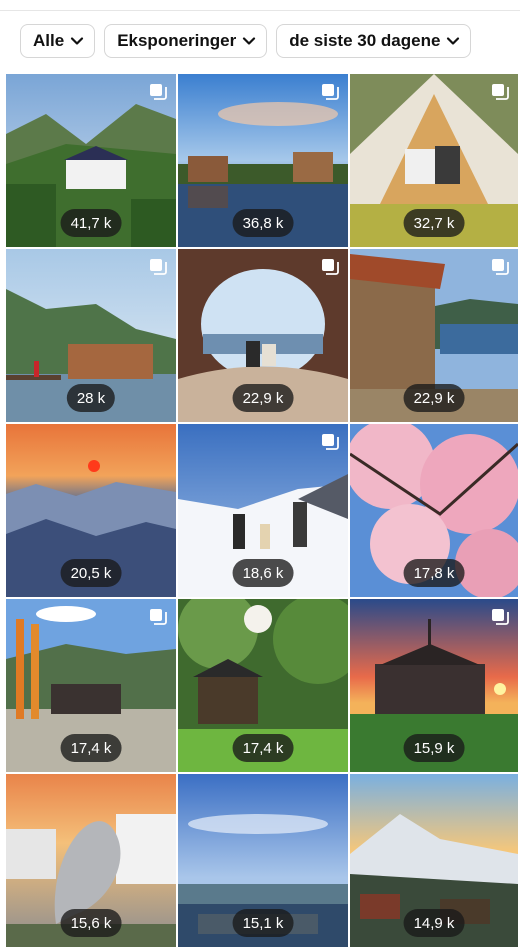 This screenshot has width=520, height=947. What do you see at coordinates (434, 685) in the screenshot?
I see `post-tile: 15,9 k` at bounding box center [434, 685].